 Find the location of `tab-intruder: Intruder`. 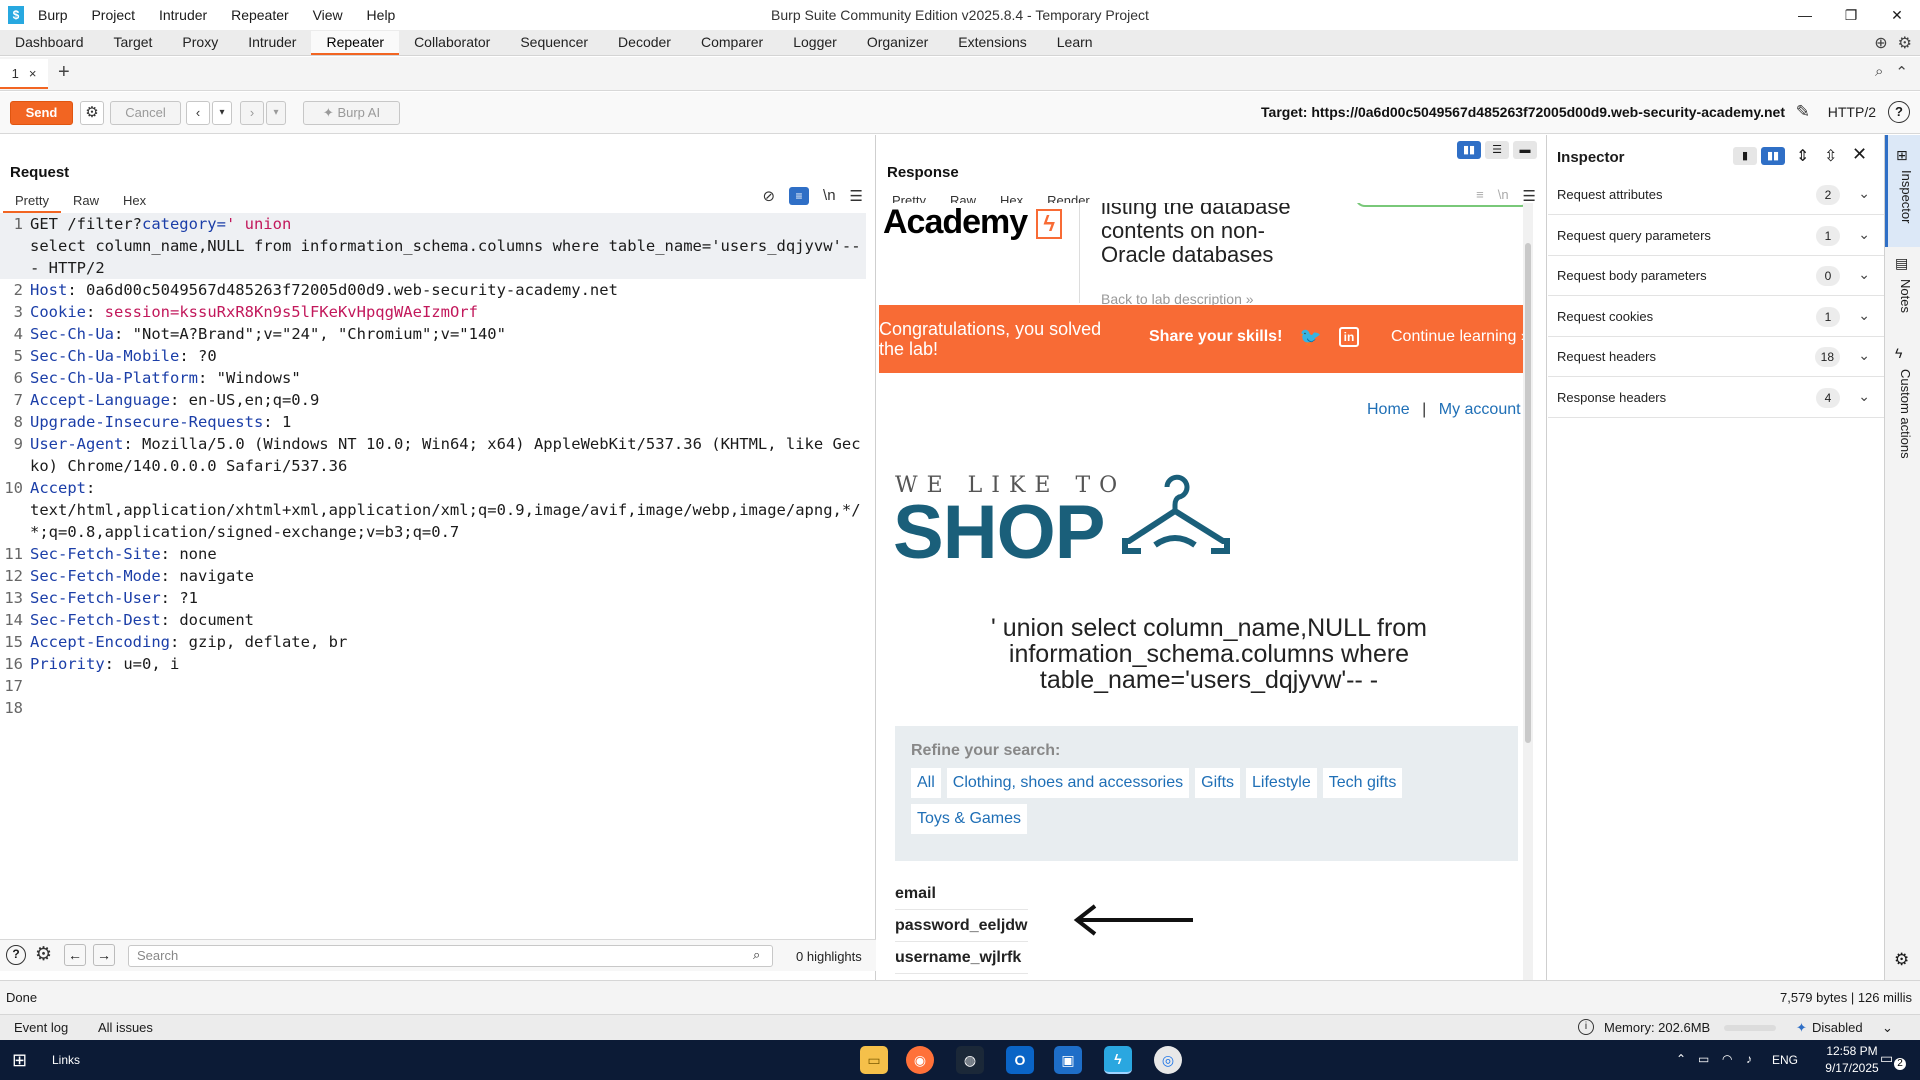

tab-intruder: Intruder is located at coordinates (272, 43).